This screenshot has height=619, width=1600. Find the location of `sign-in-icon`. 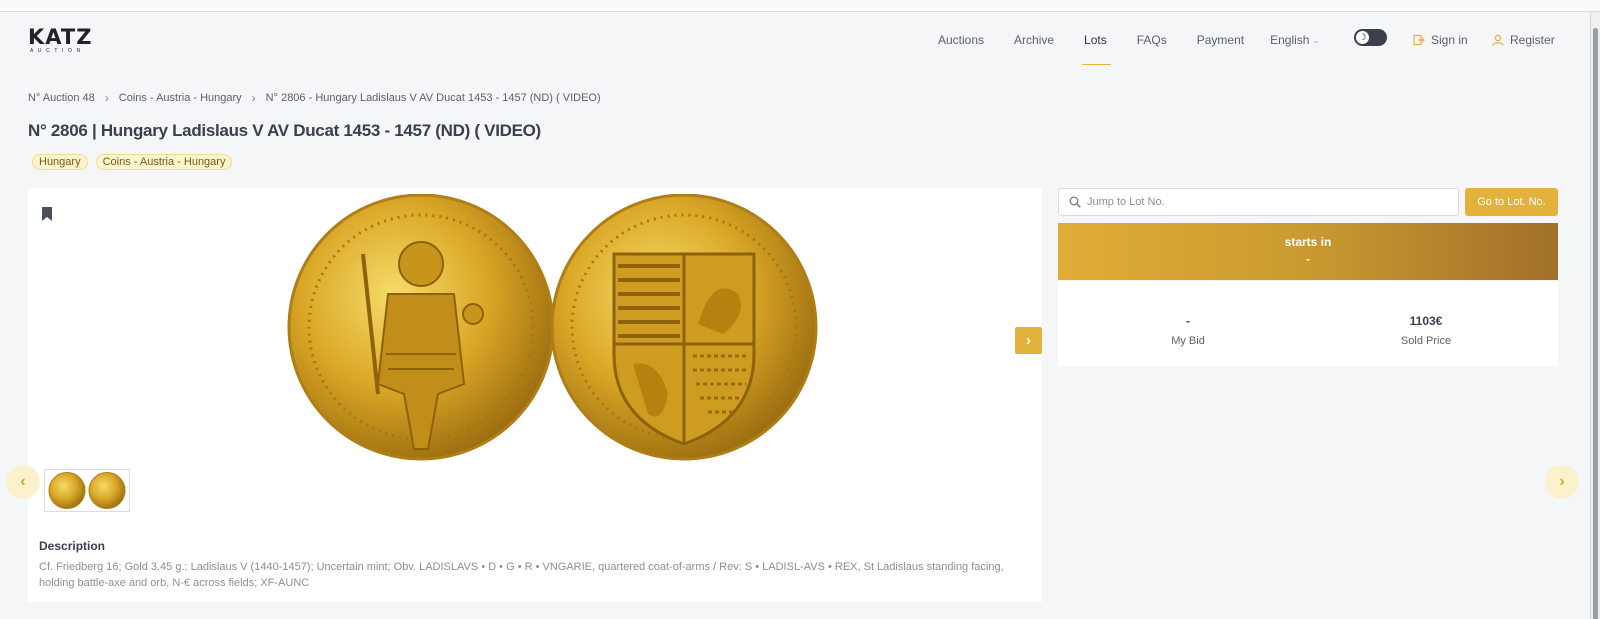

sign-in-icon is located at coordinates (1419, 40).